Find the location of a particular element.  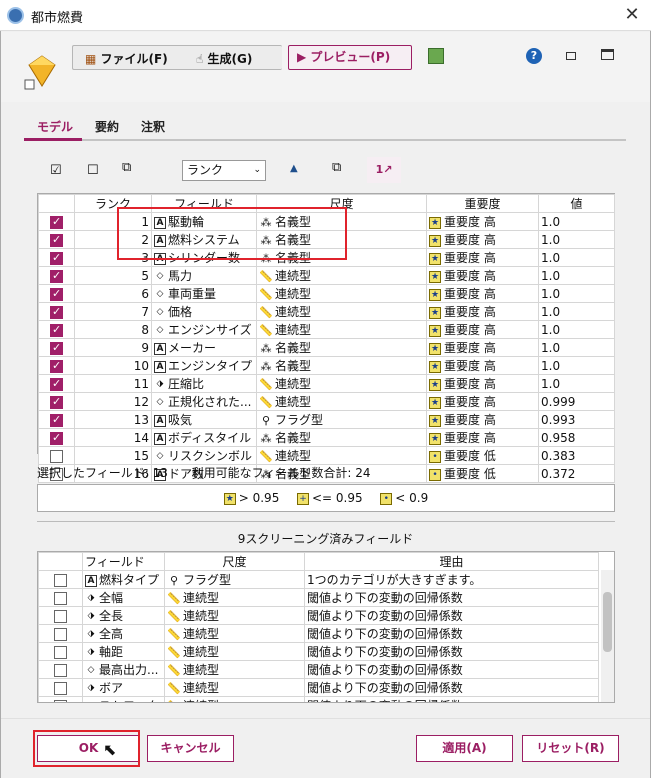

maximize-icon is located at coordinates (607, 54).